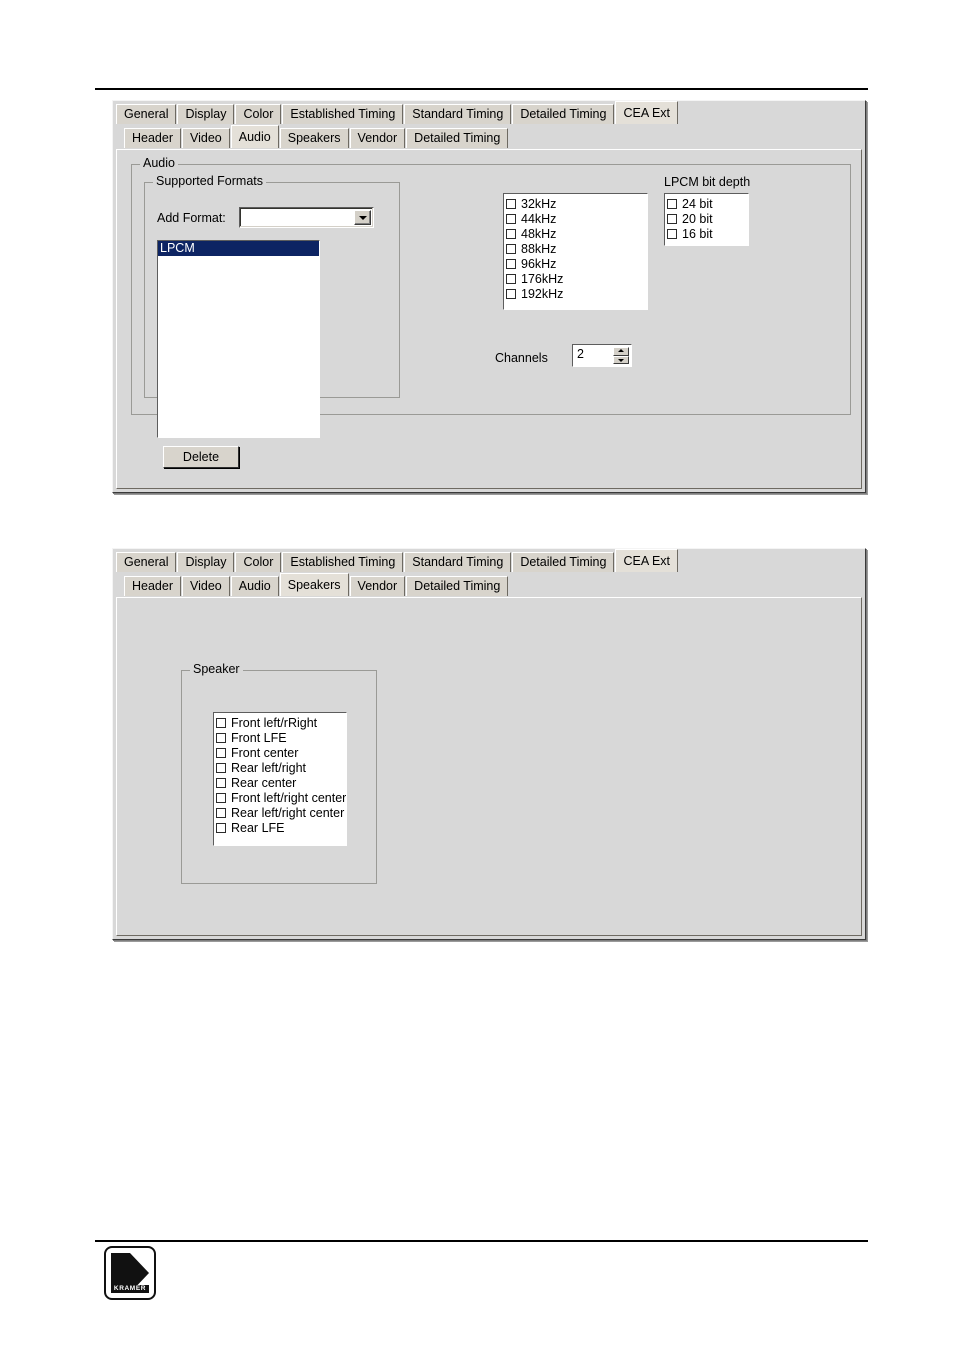  I want to click on list-item: Front LFE, so click(281, 737).